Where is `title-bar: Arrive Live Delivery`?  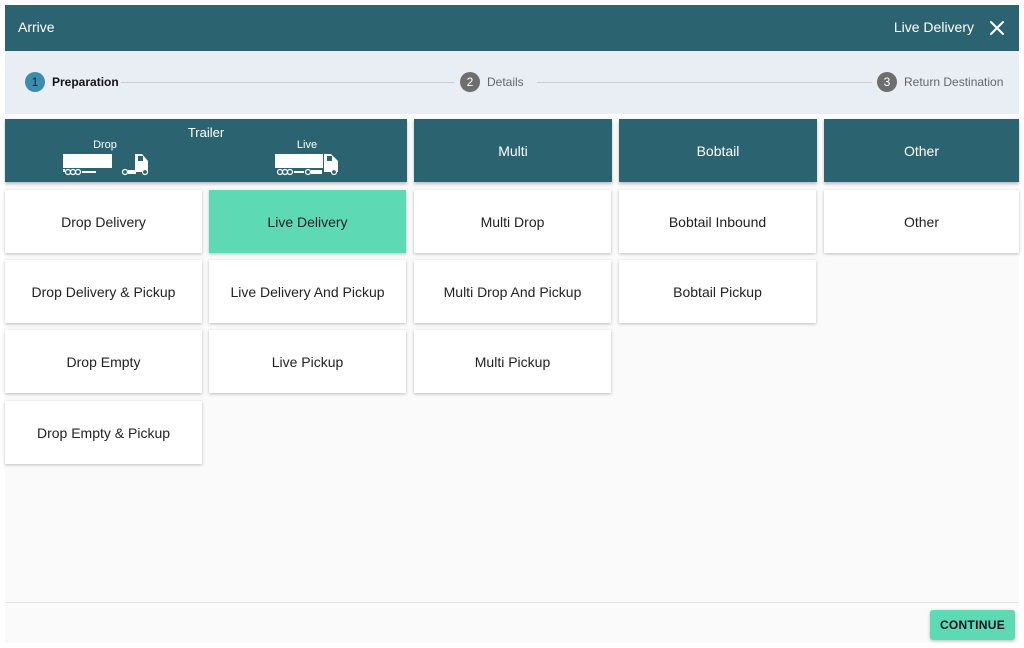
title-bar: Arrive Live Delivery is located at coordinates (512, 28).